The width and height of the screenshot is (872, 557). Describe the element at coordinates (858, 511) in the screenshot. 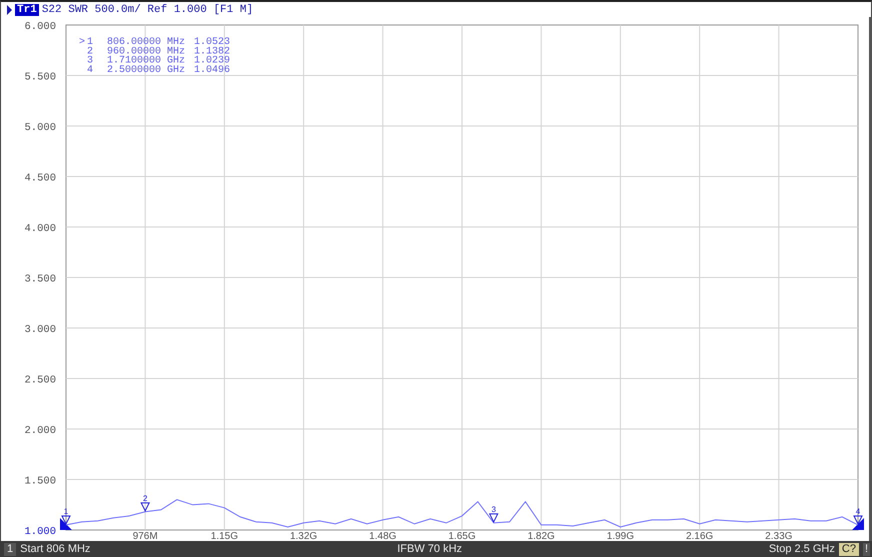

I see `annotation: 4` at that location.